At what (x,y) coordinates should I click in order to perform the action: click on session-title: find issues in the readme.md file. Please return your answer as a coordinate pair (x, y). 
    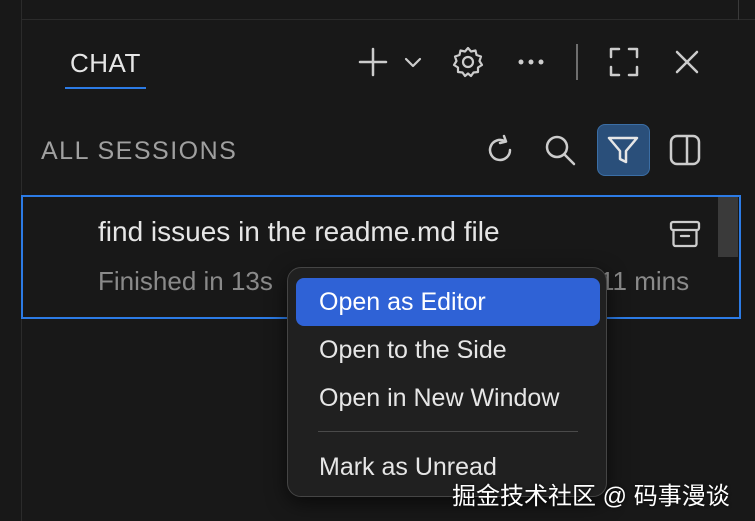
    Looking at the image, I should click on (299, 231).